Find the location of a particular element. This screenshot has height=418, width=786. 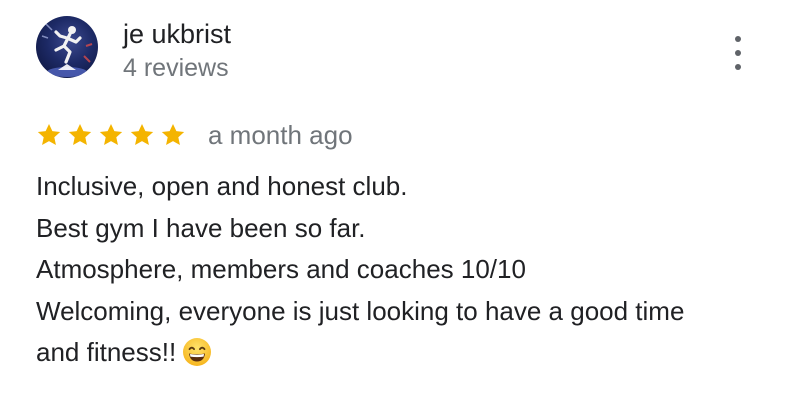

author-name: je ukbrist is located at coordinates (177, 34).